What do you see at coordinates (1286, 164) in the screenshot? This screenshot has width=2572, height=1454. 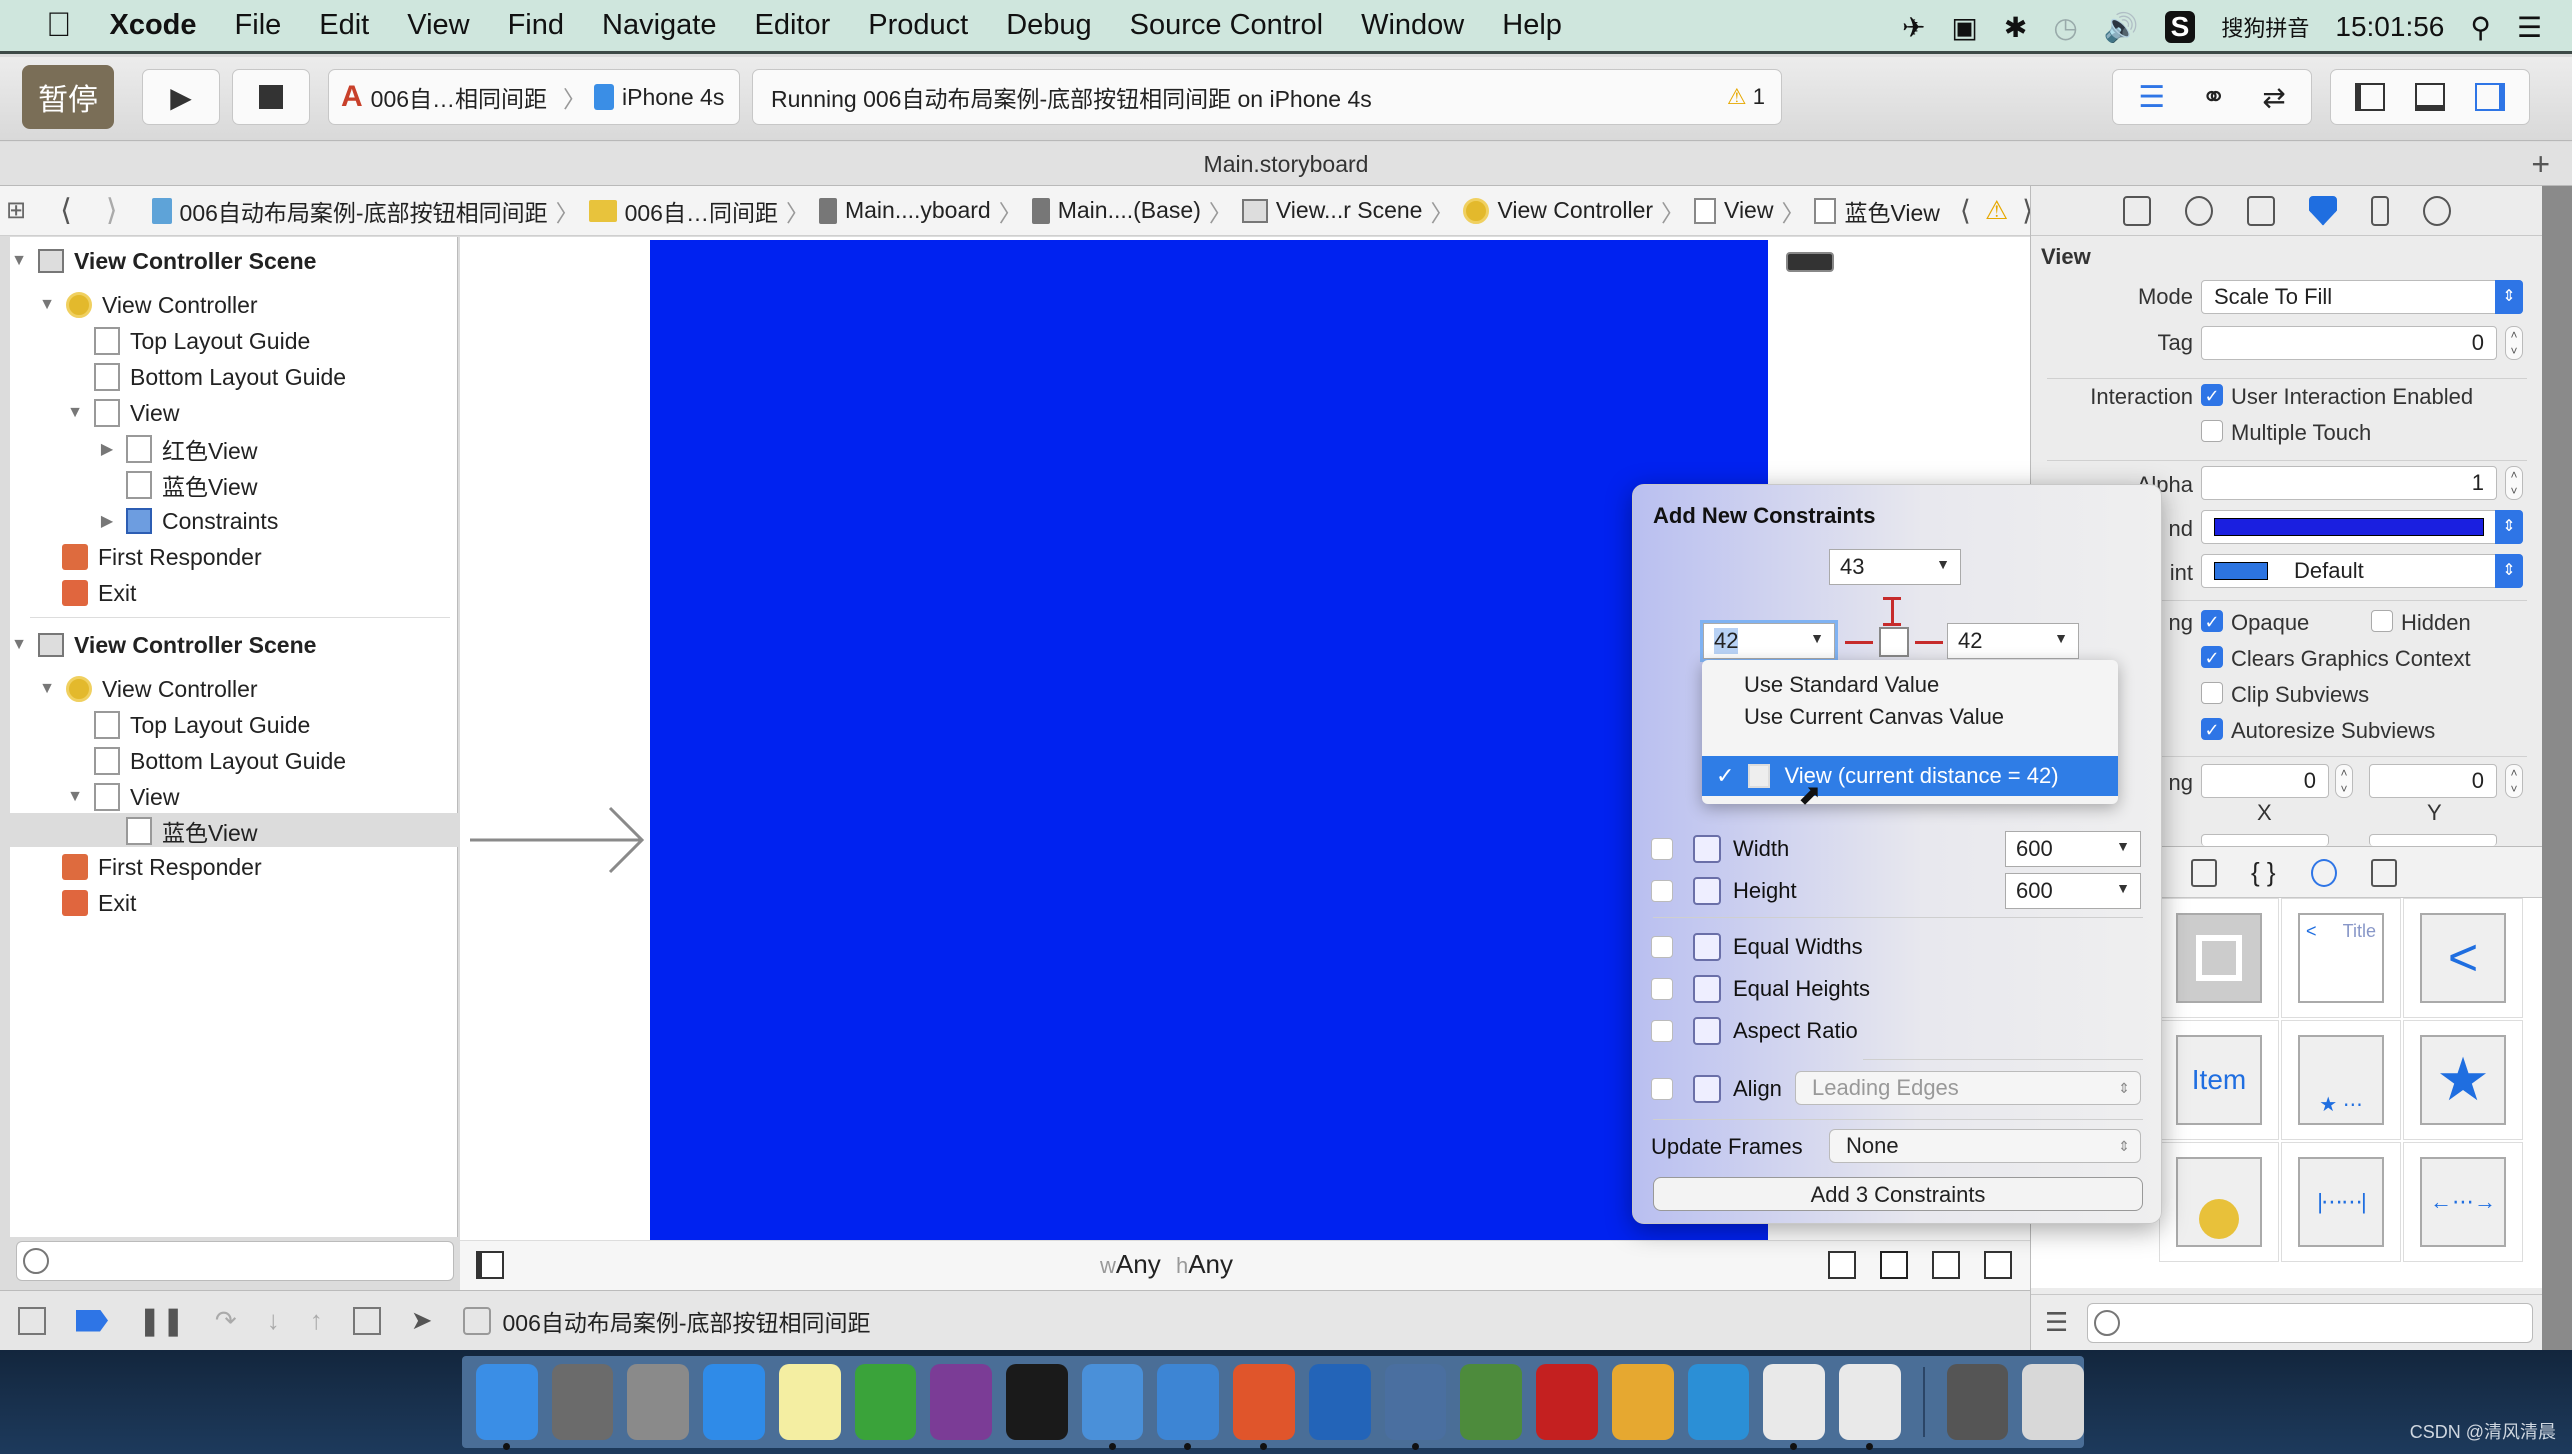 I see `editor-tab: Main.storyboard +` at bounding box center [1286, 164].